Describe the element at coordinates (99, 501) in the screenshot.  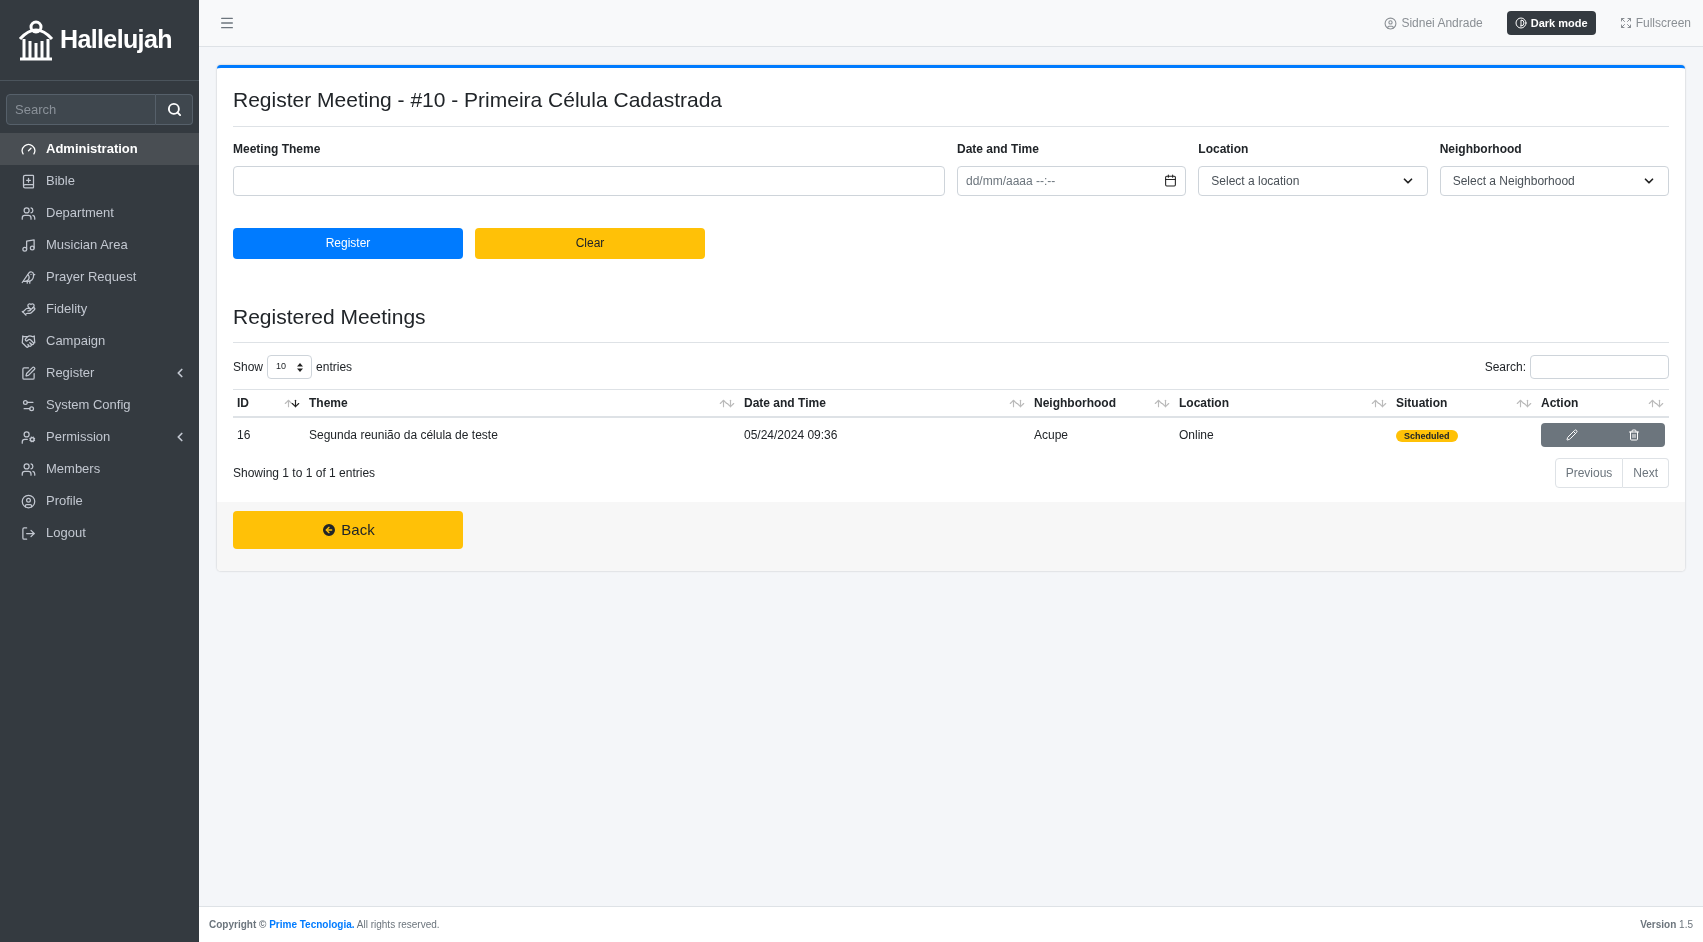
I see `sidebar-item: Profile` at that location.